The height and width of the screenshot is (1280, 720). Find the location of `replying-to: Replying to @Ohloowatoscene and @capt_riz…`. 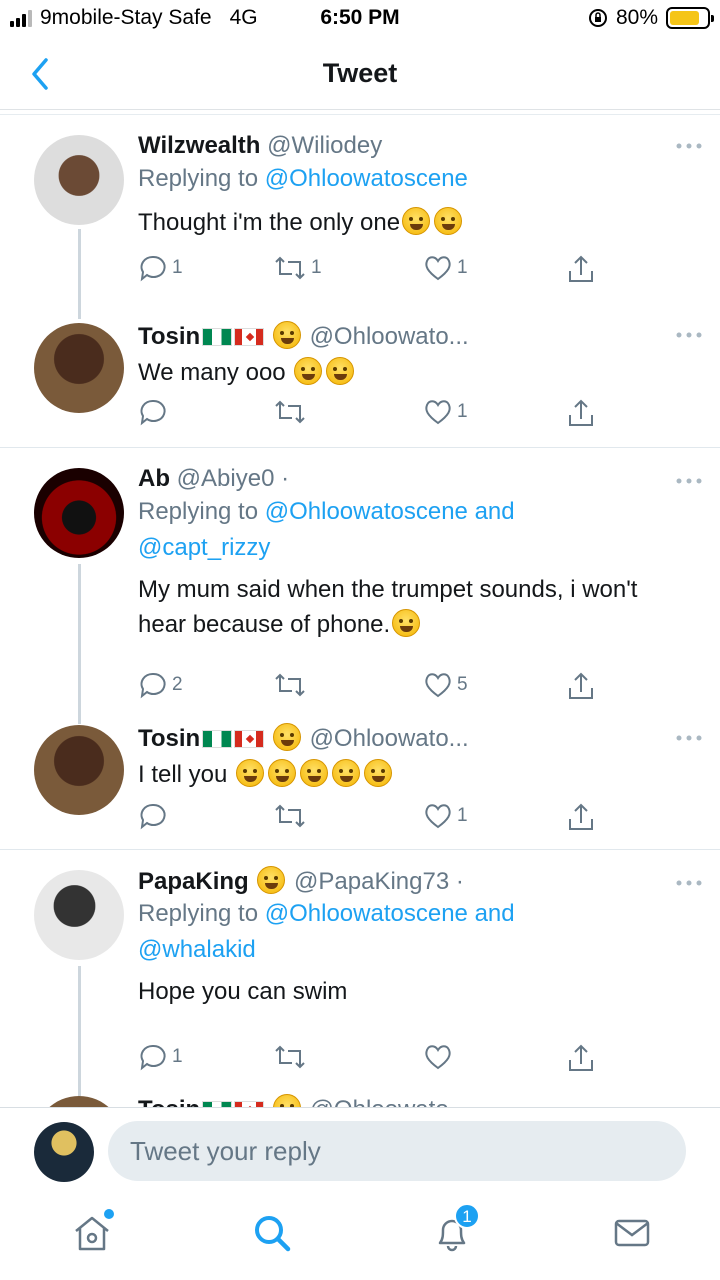

replying-to: Replying to @Ohloowatoscene and @capt_riz… is located at coordinates (398, 530).